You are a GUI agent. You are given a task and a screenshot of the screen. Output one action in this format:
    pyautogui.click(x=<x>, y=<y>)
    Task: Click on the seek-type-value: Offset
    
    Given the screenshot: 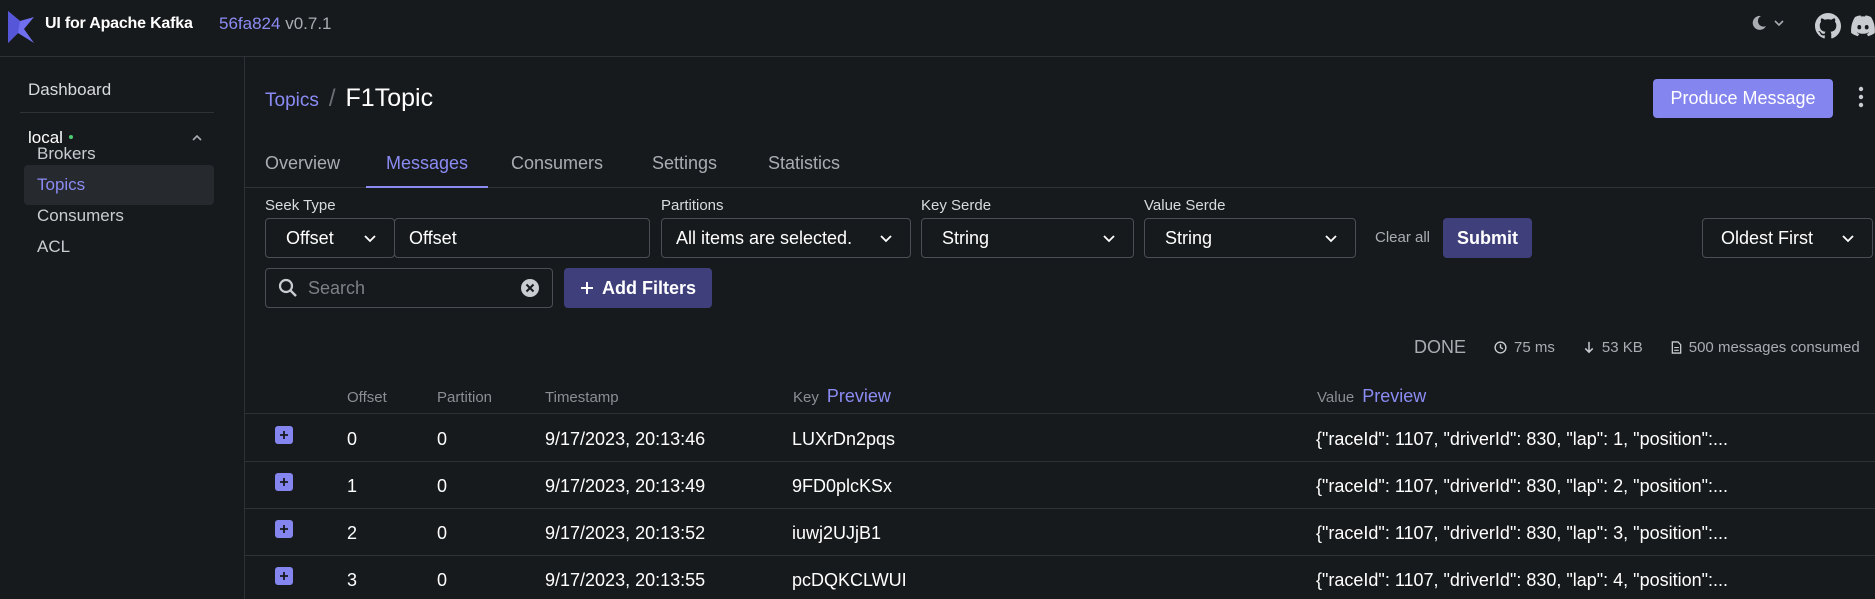 What is the action you would take?
    pyautogui.click(x=310, y=237)
    